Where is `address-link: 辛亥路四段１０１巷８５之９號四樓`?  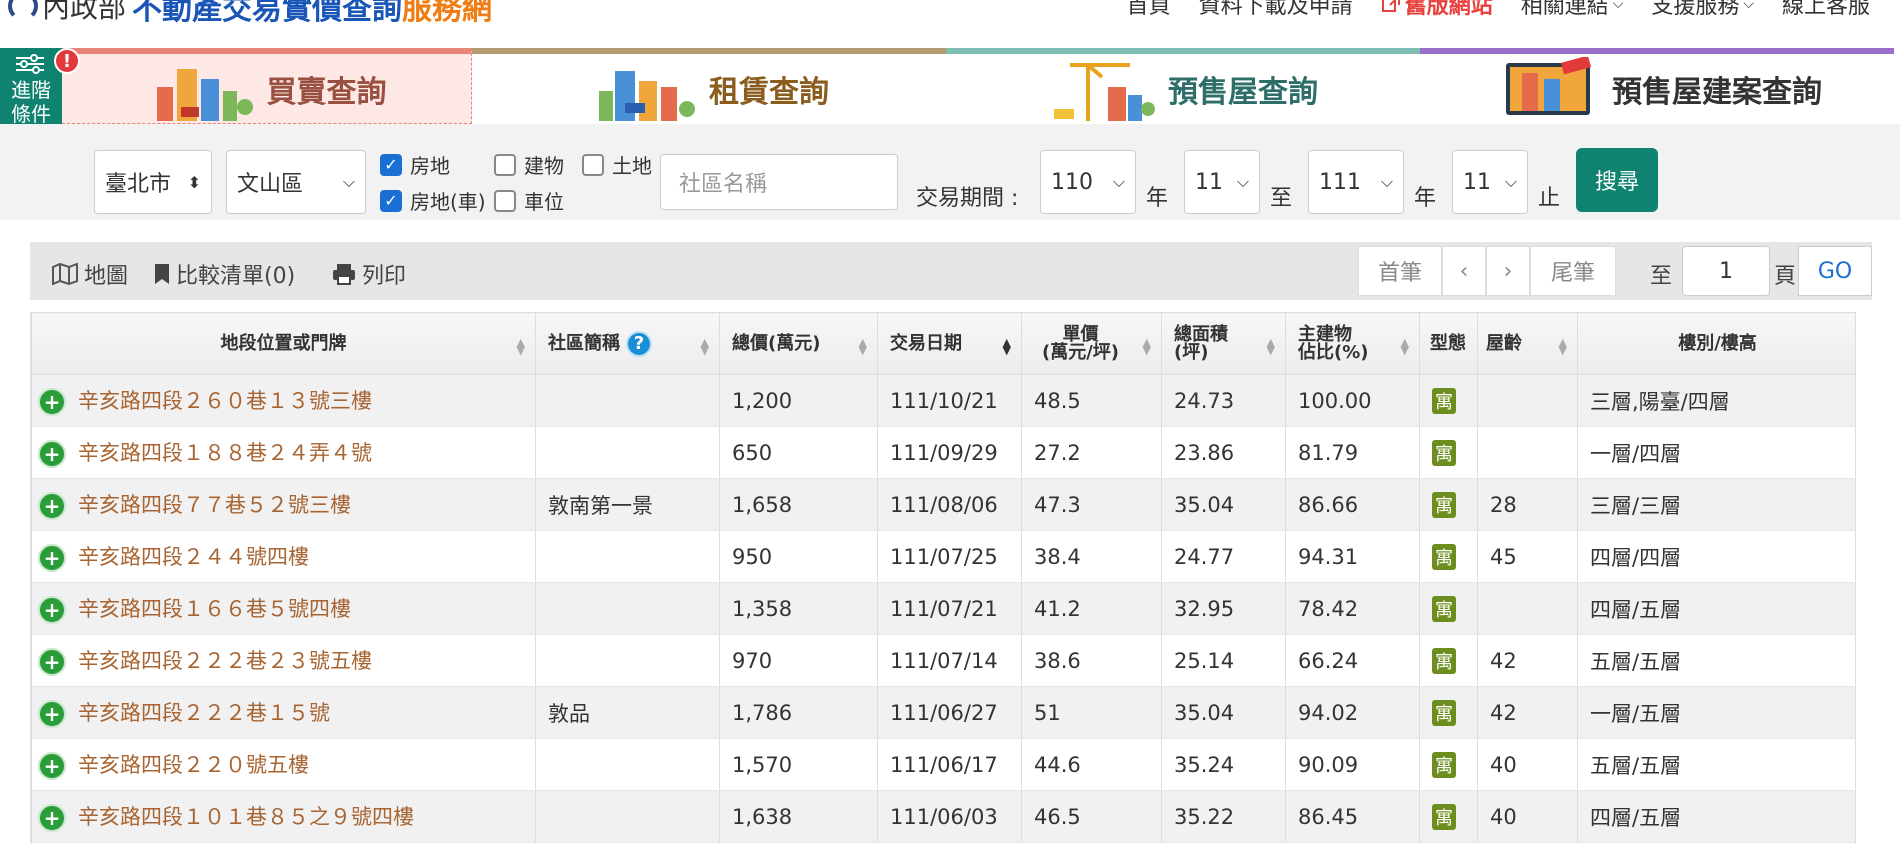
address-link: 辛亥路四段１０１巷８５之９號四樓 is located at coordinates (246, 817).